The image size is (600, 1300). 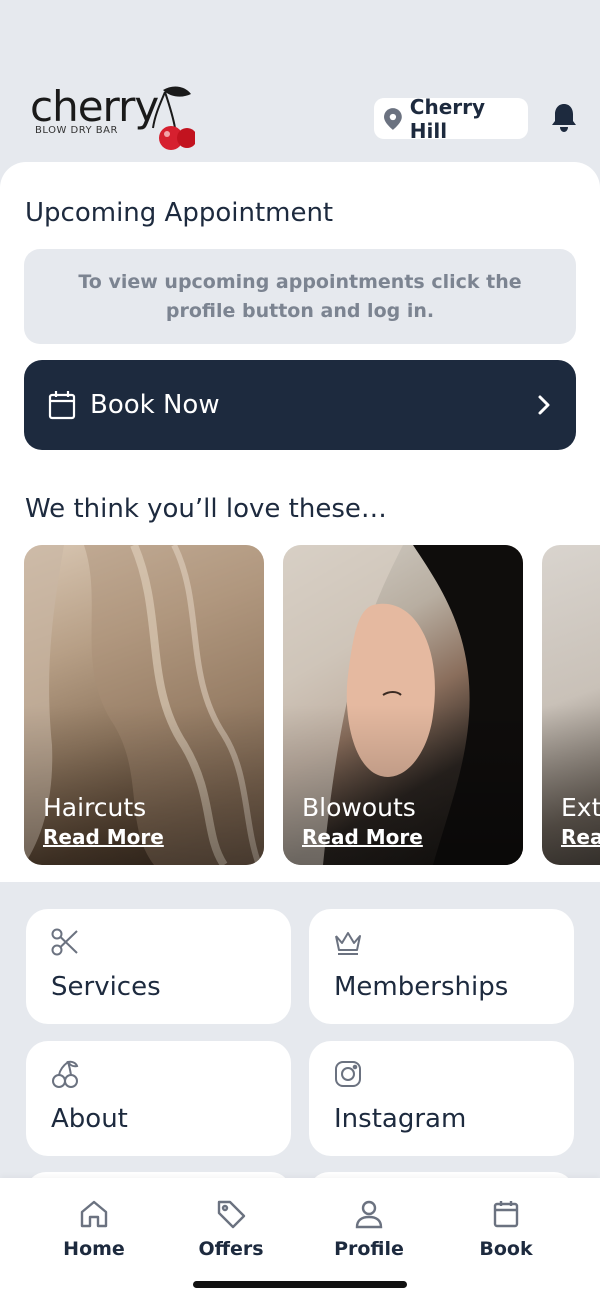 I want to click on recommendation-card-haircuts: Haircuts Read More, so click(x=144, y=705).